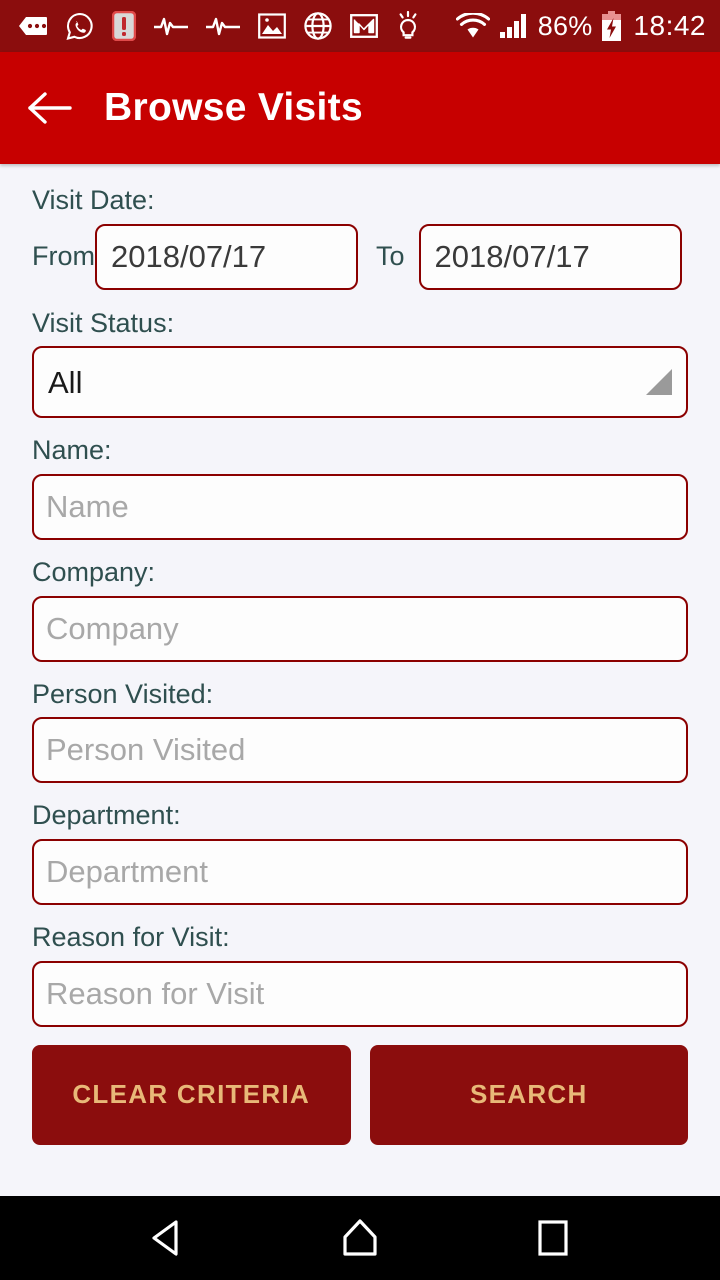  What do you see at coordinates (123, 693) in the screenshot?
I see `person-visited-label: Person Visited:` at bounding box center [123, 693].